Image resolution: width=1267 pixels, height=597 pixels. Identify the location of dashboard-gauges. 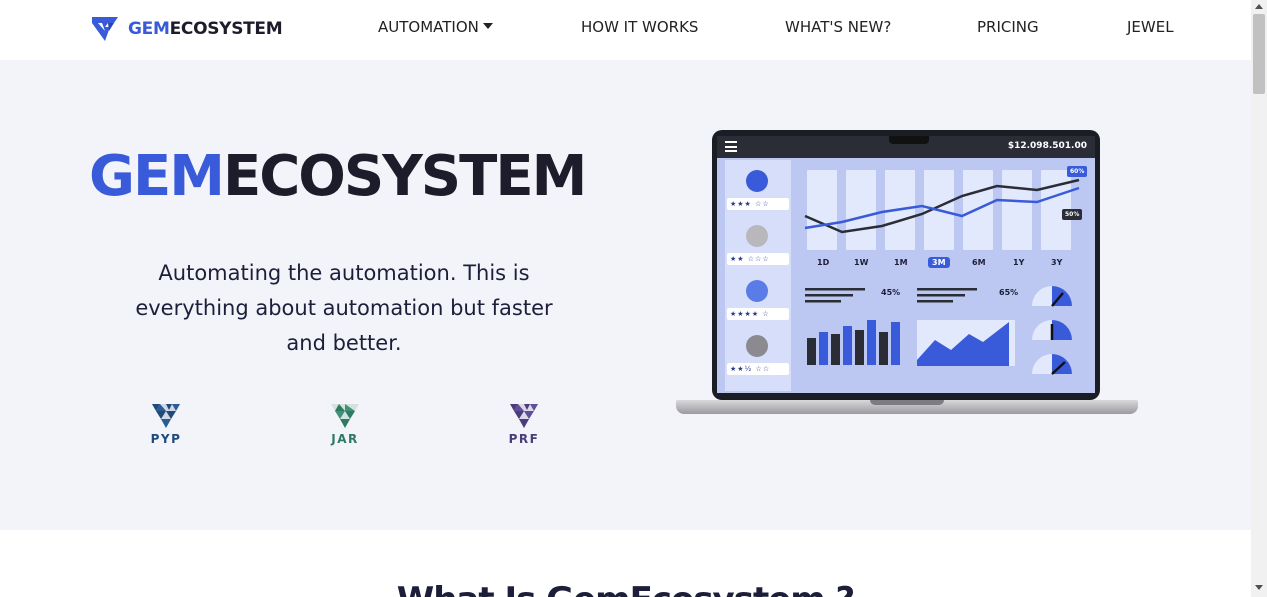
(1052, 330).